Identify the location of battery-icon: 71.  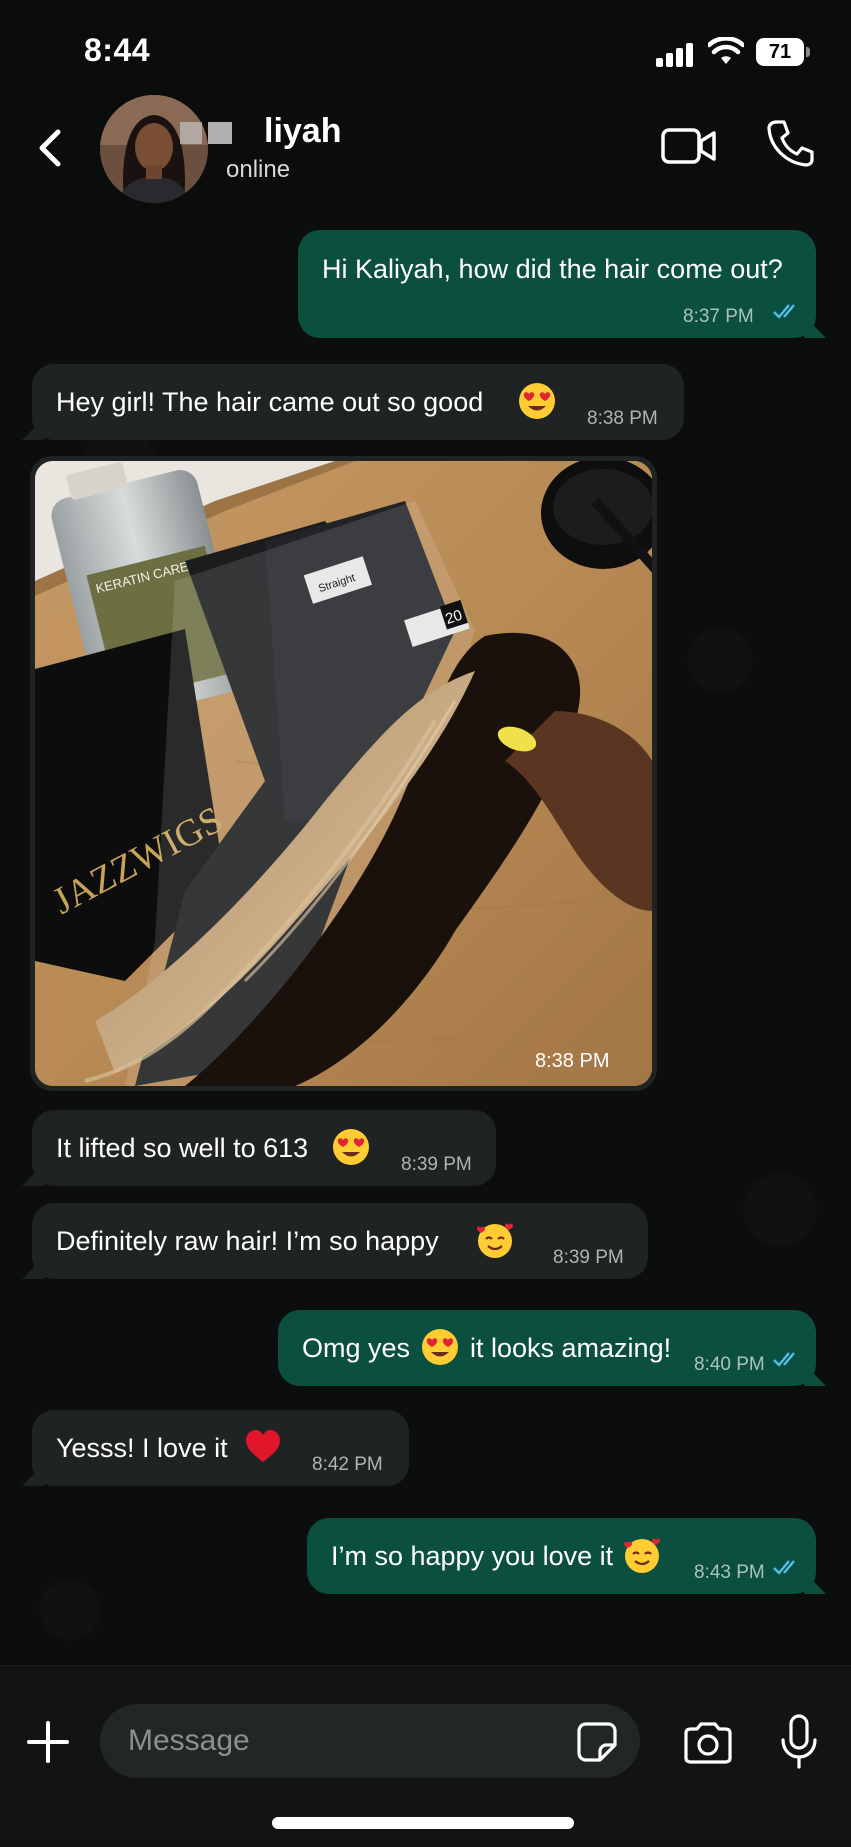
(783, 52).